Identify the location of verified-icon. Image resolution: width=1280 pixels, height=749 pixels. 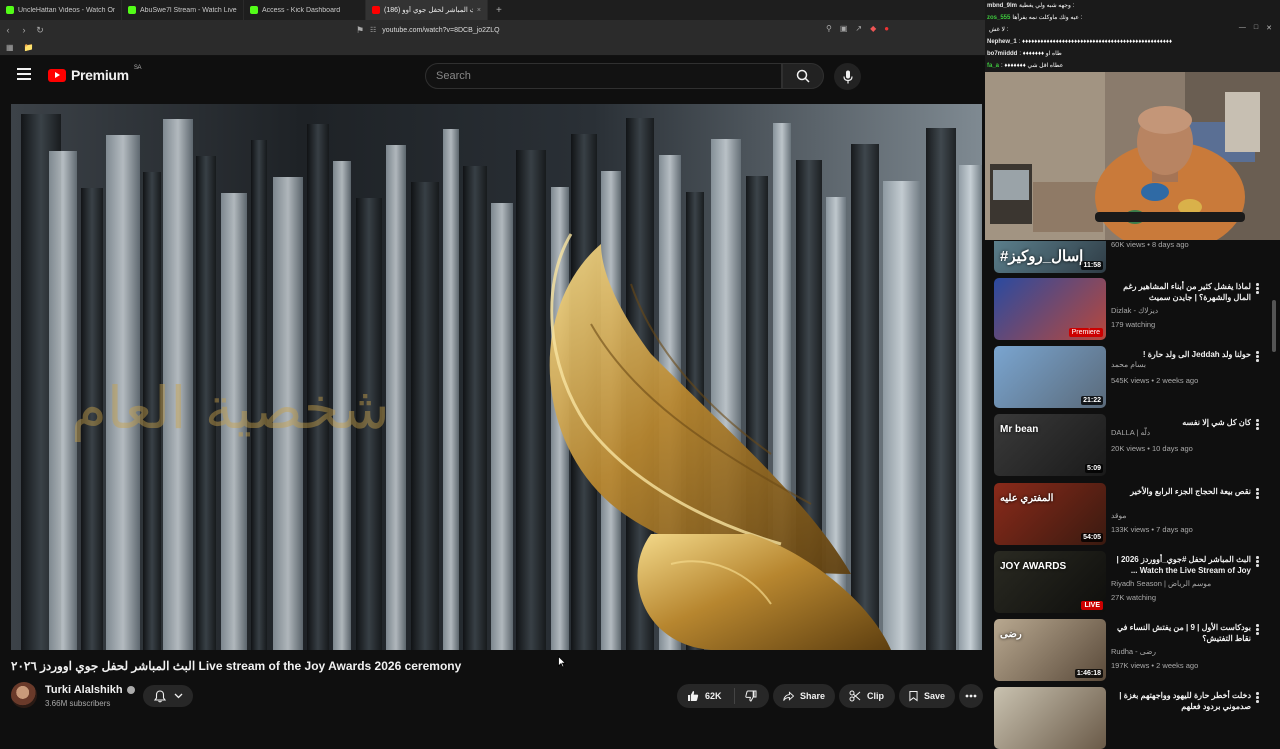
(130, 690).